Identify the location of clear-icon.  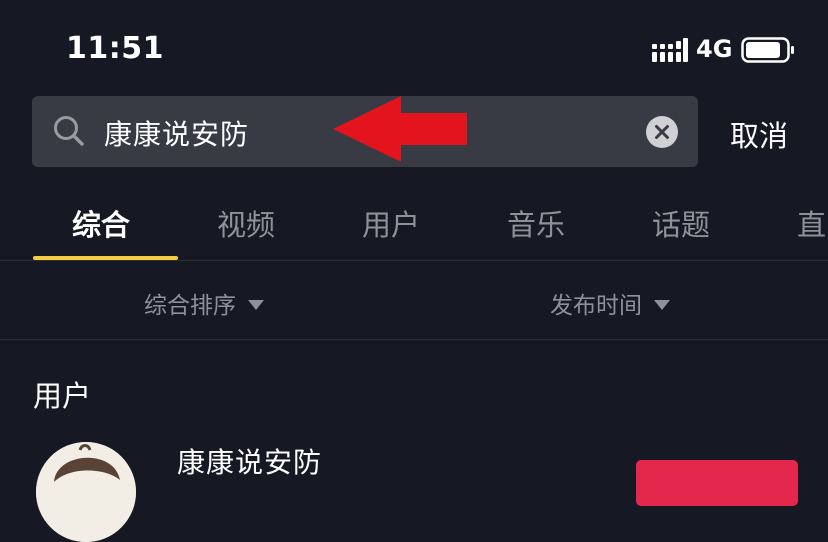
(662, 132).